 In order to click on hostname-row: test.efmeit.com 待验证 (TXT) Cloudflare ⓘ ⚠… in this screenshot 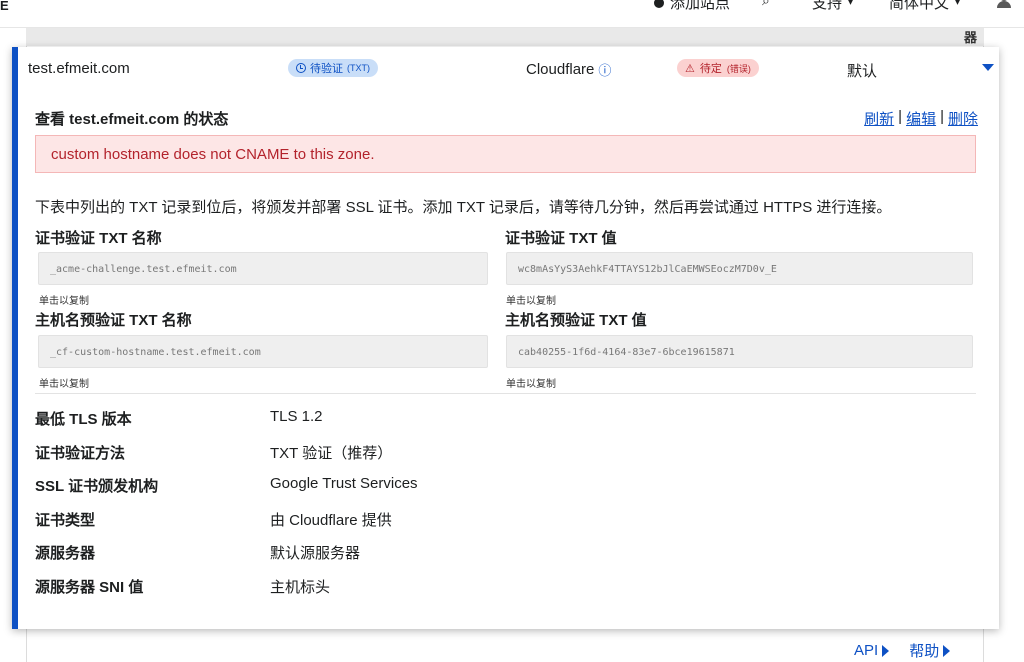, I will do `click(508, 67)`.